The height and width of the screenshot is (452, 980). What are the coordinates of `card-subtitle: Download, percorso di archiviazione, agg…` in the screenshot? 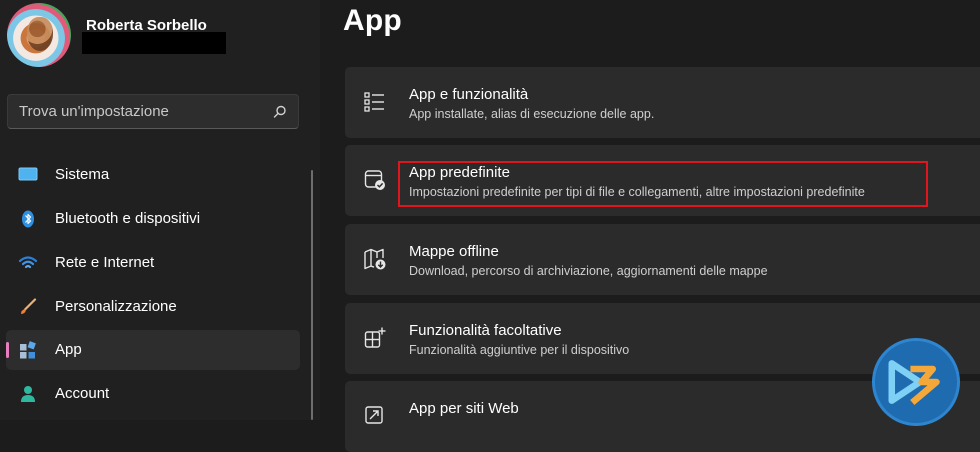 It's located at (588, 271).